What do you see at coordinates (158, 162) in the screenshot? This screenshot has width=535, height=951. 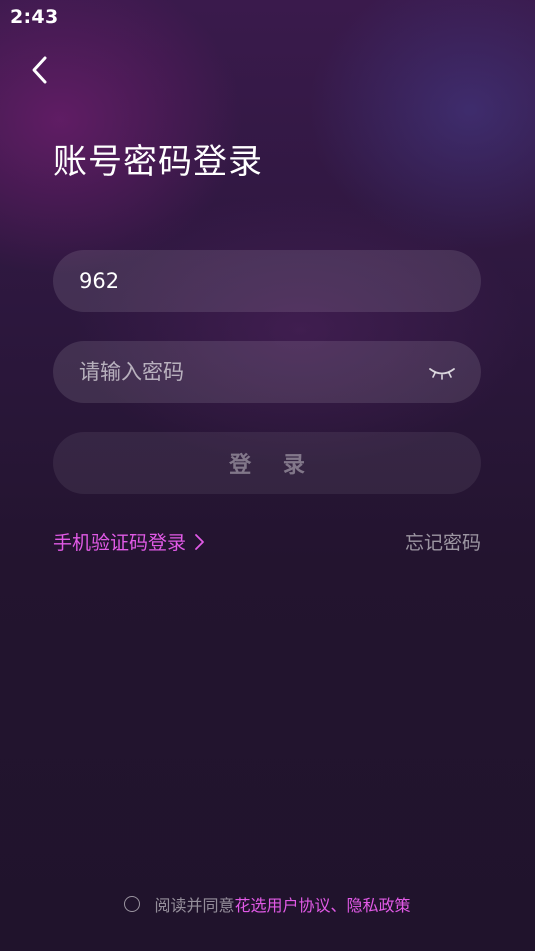 I see `page-title: 账号密码登录` at bounding box center [158, 162].